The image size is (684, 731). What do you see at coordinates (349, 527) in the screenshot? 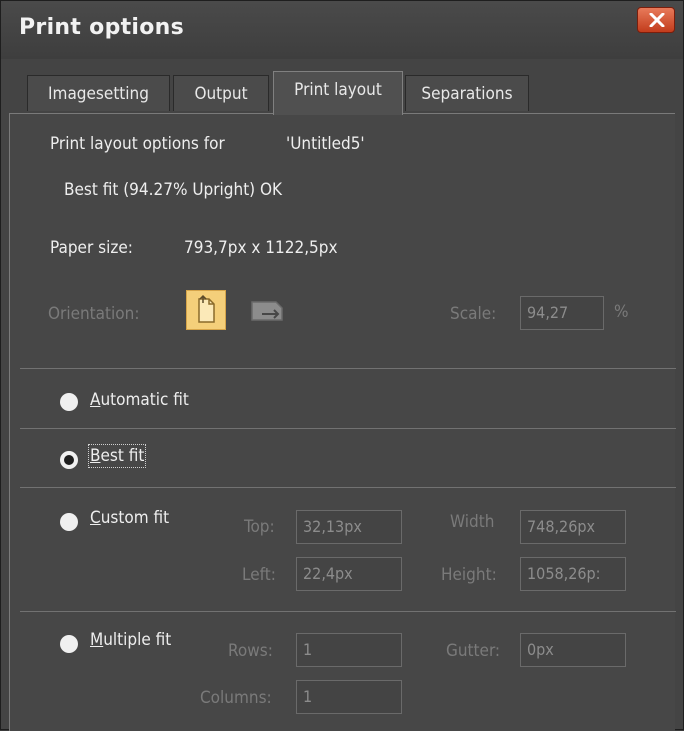
I see `top-field: 32,13px` at bounding box center [349, 527].